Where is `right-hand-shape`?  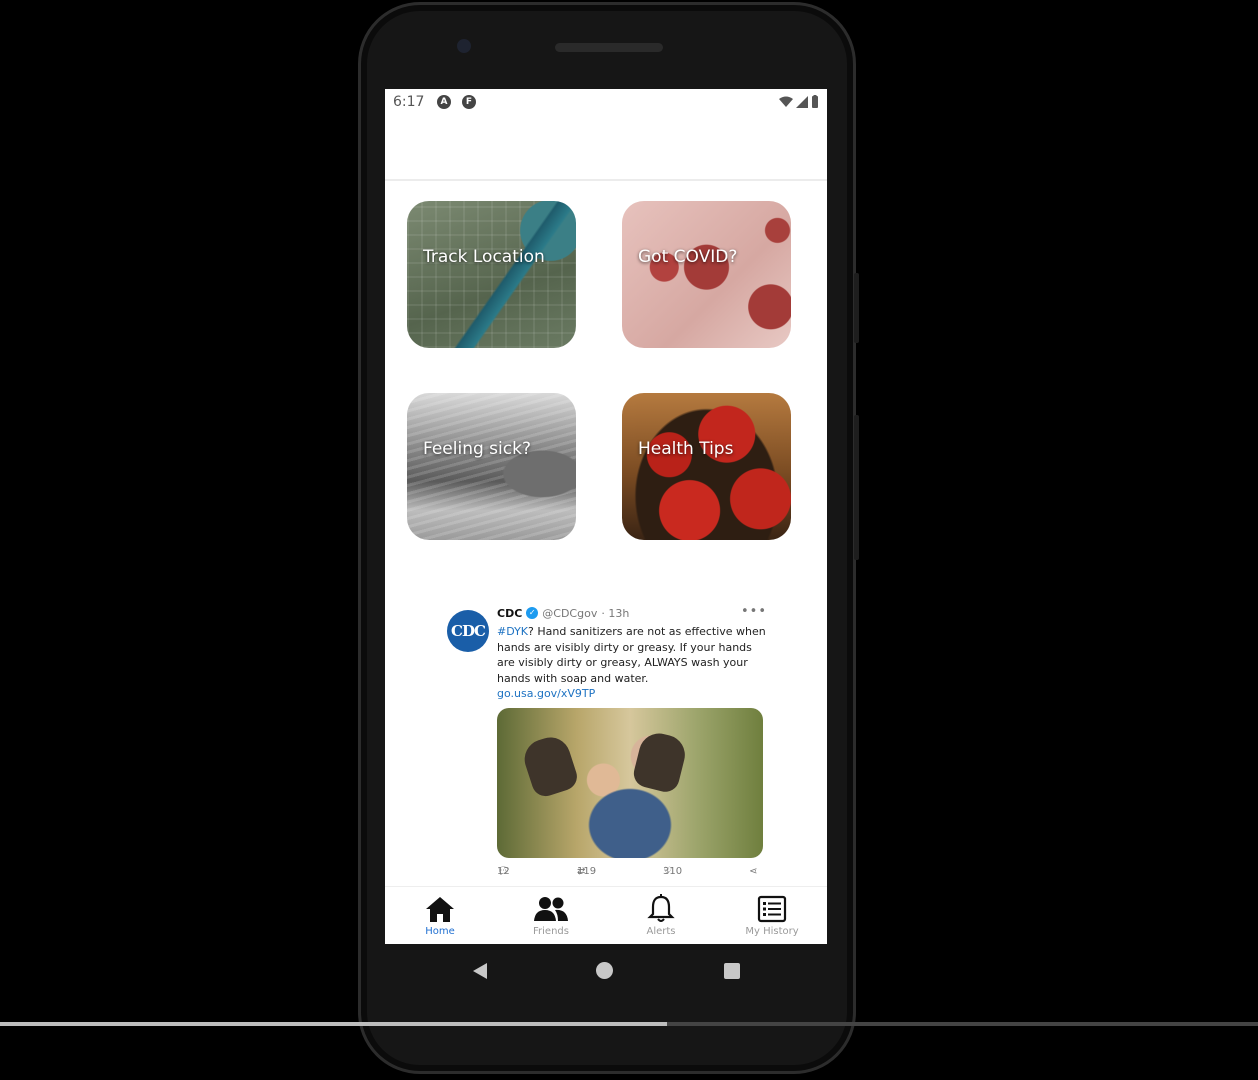 right-hand-shape is located at coordinates (660, 762).